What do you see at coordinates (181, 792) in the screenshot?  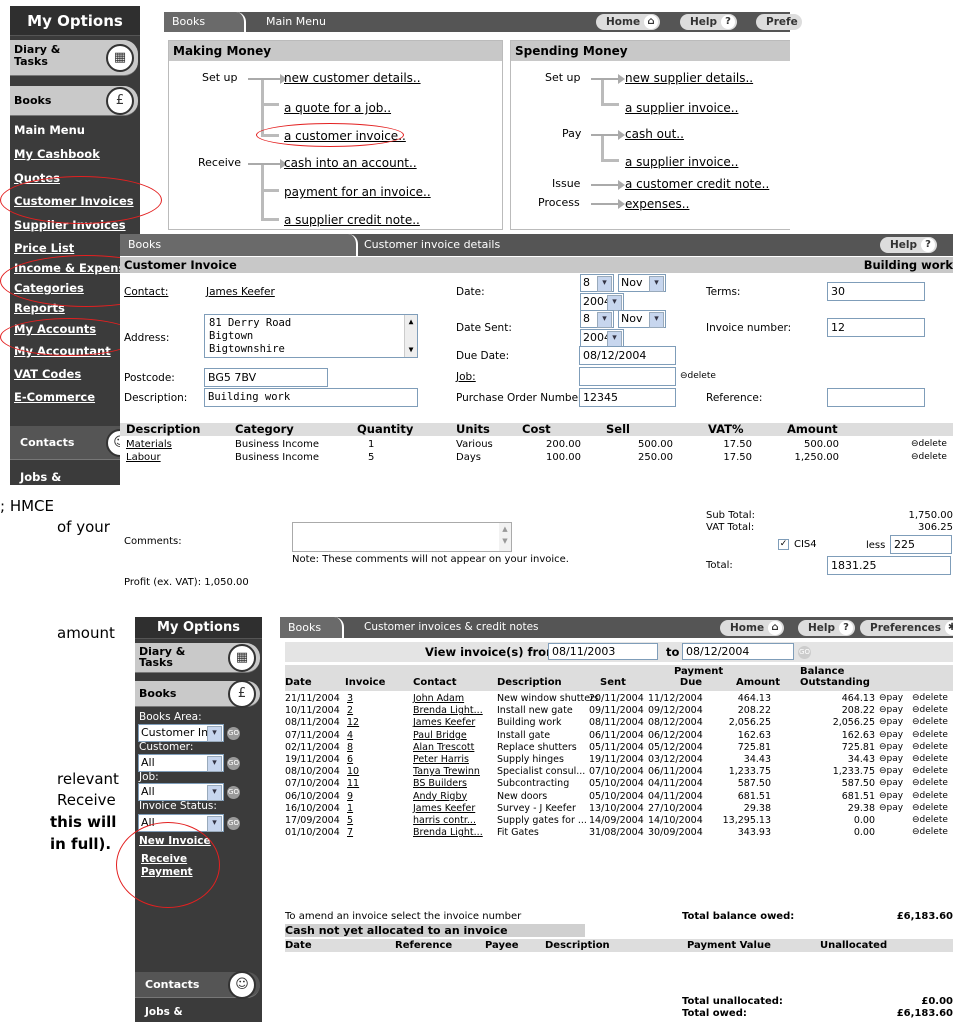 I see `job-select: All` at bounding box center [181, 792].